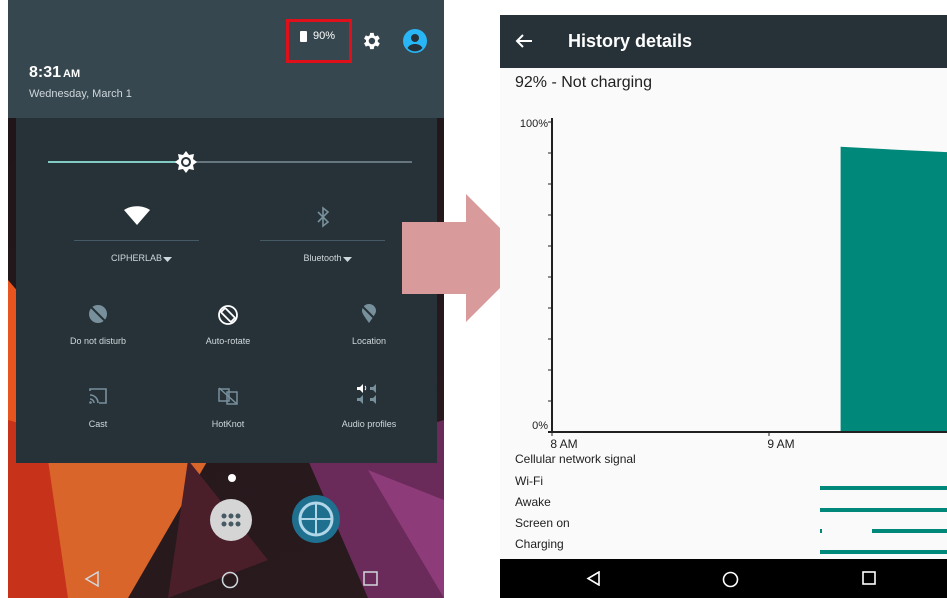  What do you see at coordinates (228, 396) in the screenshot?
I see `hotknot-icon` at bounding box center [228, 396].